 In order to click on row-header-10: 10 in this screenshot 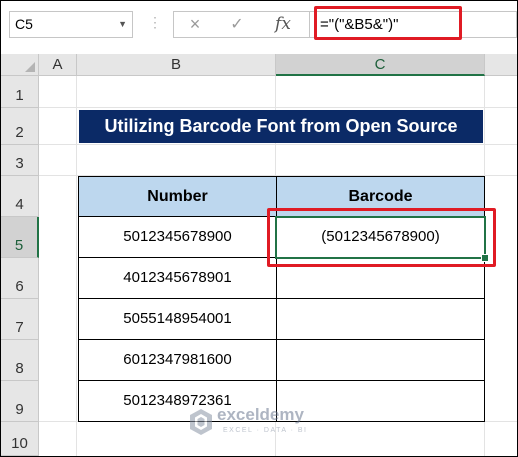, I will do `click(20, 439)`.